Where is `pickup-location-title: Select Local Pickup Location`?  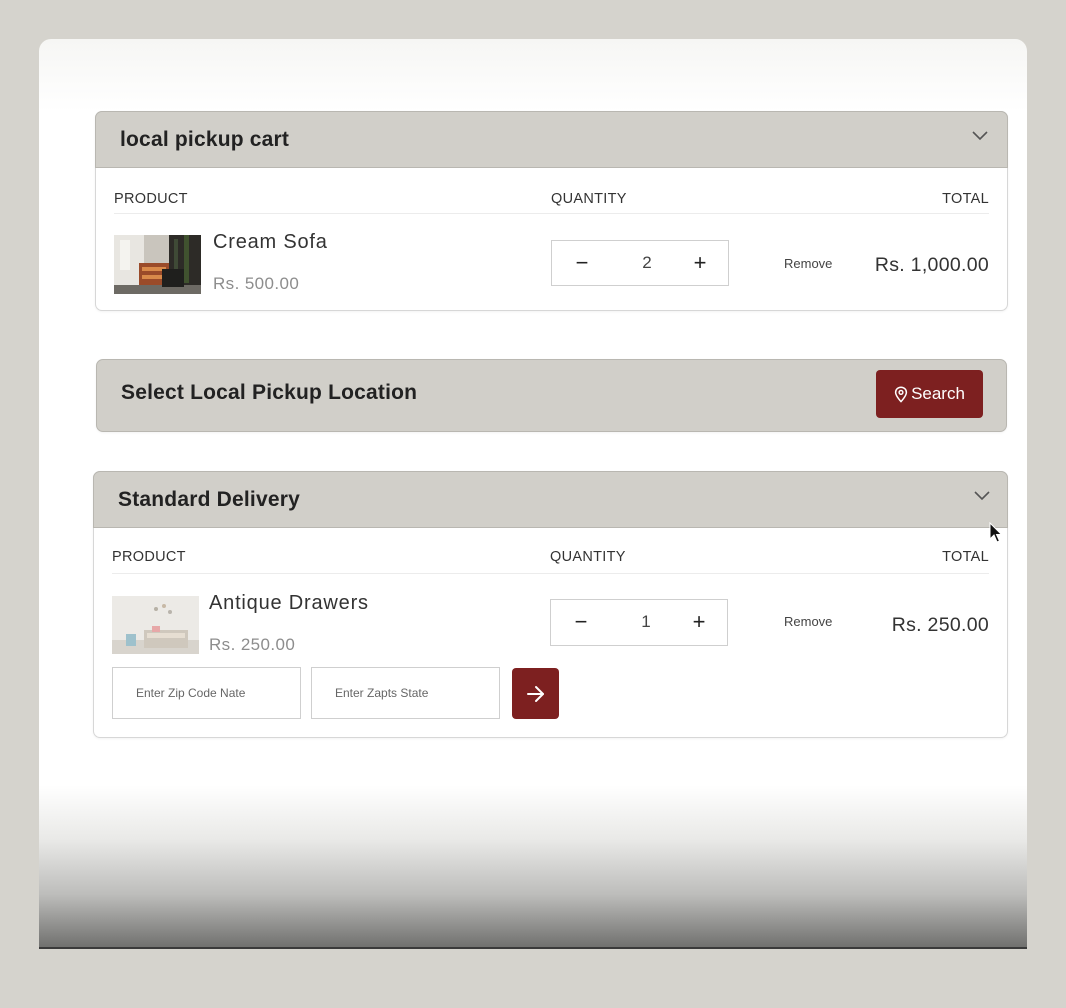 pickup-location-title: Select Local Pickup Location is located at coordinates (269, 392).